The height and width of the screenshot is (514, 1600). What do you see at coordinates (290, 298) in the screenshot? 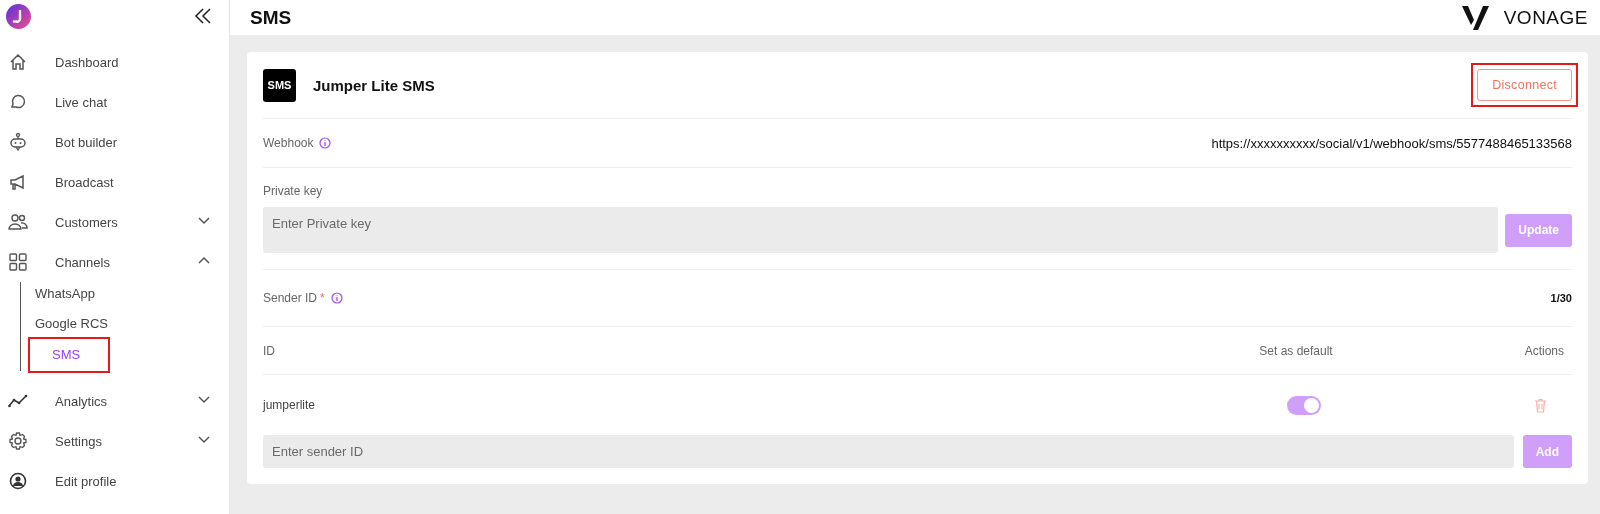
I see `field-label: Sender ID` at bounding box center [290, 298].